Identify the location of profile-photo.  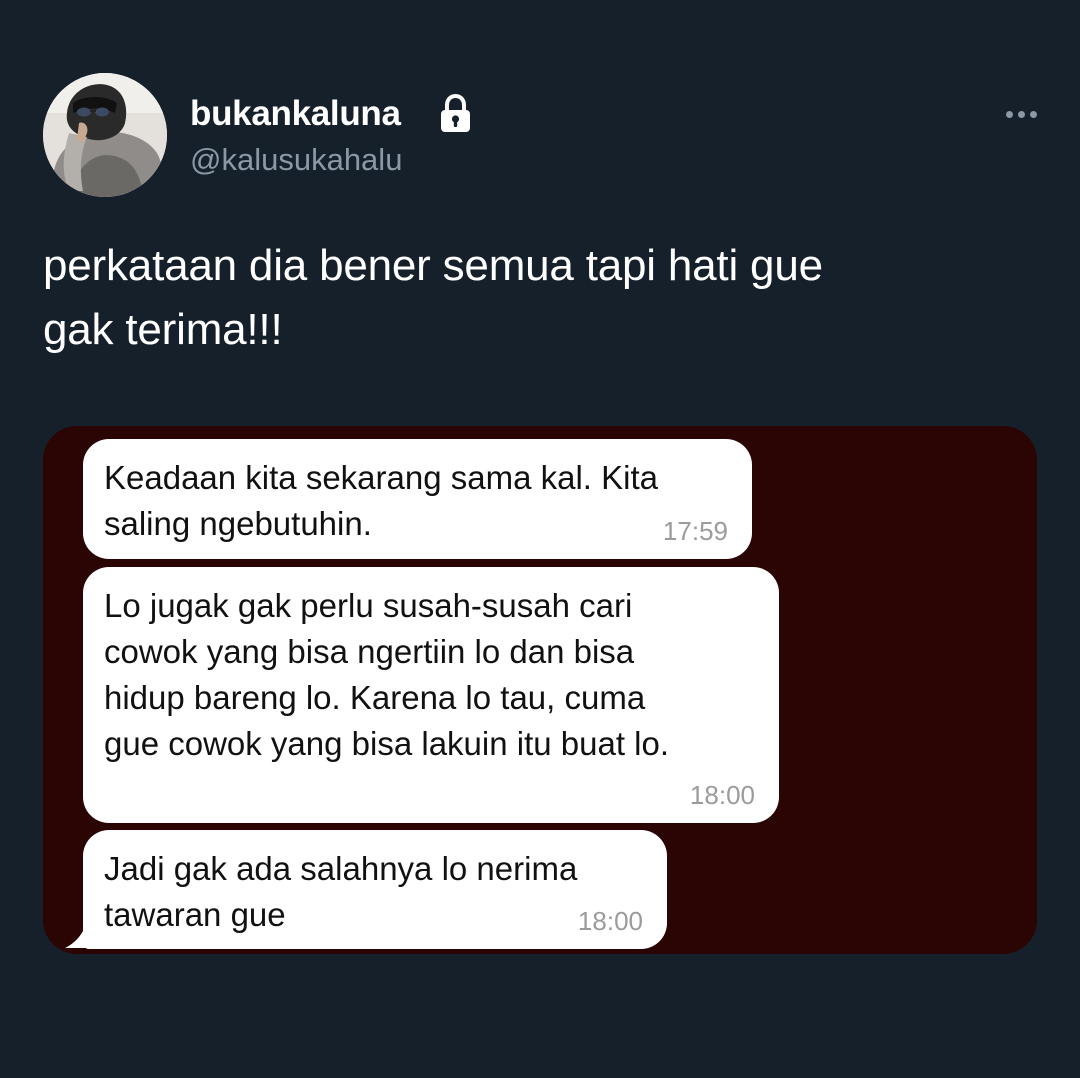
(105, 135).